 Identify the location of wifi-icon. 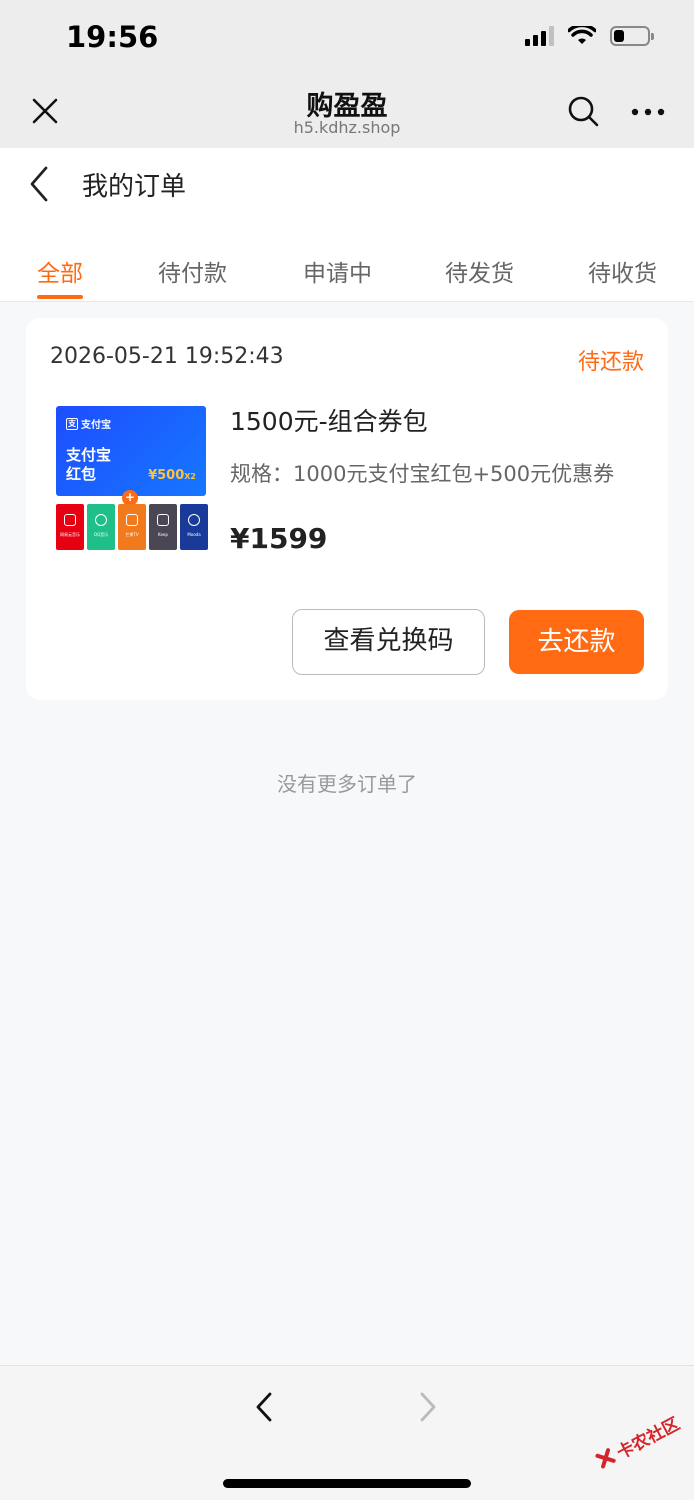
(582, 35).